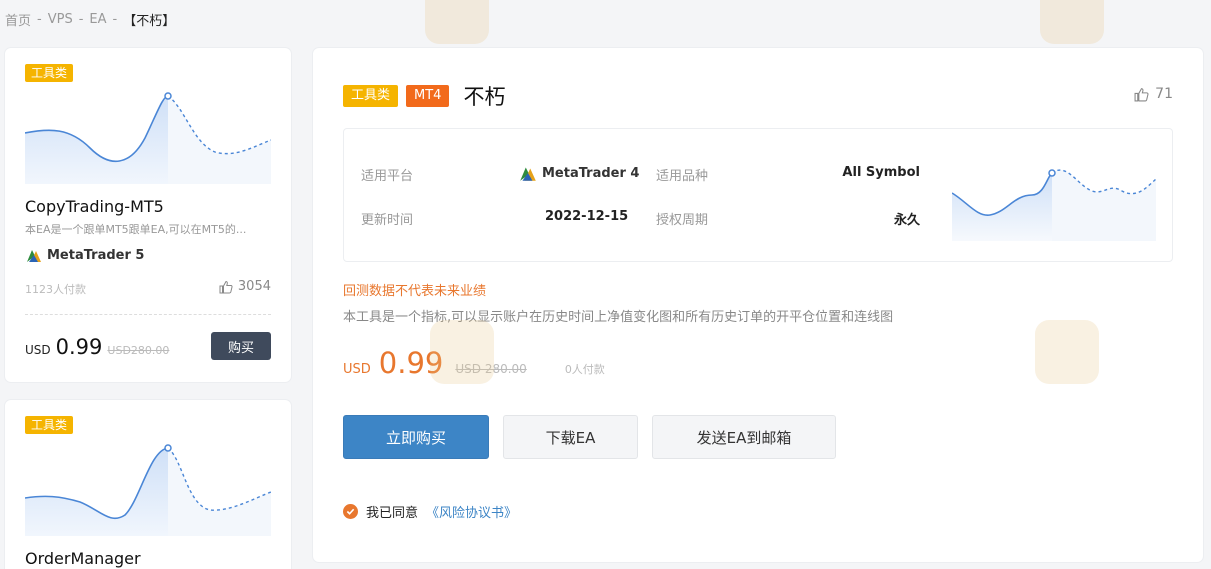 Image resolution: width=1211 pixels, height=569 pixels. I want to click on product-header: 工具类 MT4 不朽, so click(424, 96).